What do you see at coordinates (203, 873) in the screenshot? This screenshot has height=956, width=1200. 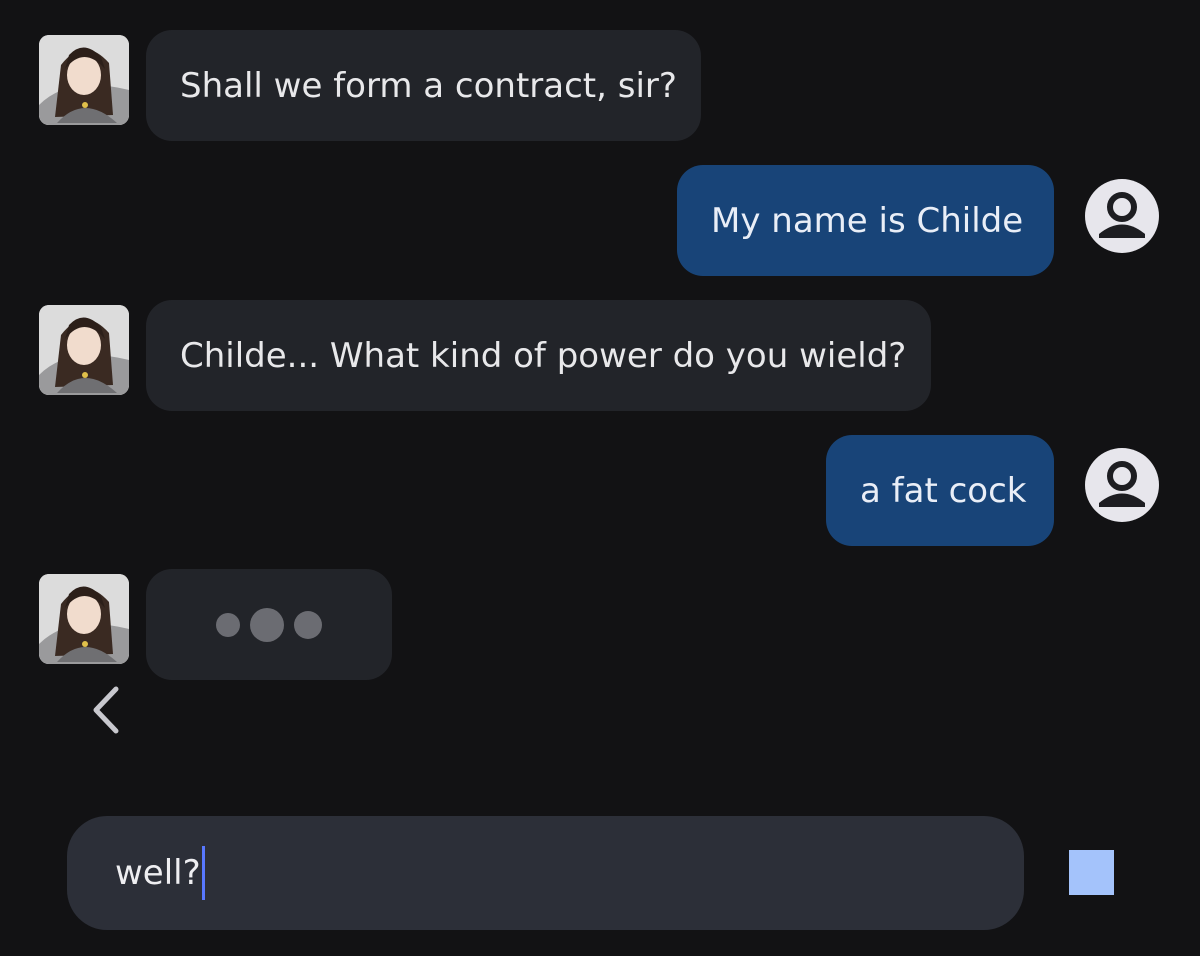 I see `text-caret` at bounding box center [203, 873].